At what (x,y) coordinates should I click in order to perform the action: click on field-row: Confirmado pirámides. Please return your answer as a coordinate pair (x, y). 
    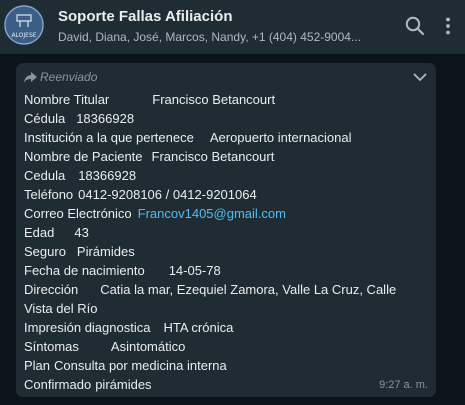
    Looking at the image, I should click on (226, 384).